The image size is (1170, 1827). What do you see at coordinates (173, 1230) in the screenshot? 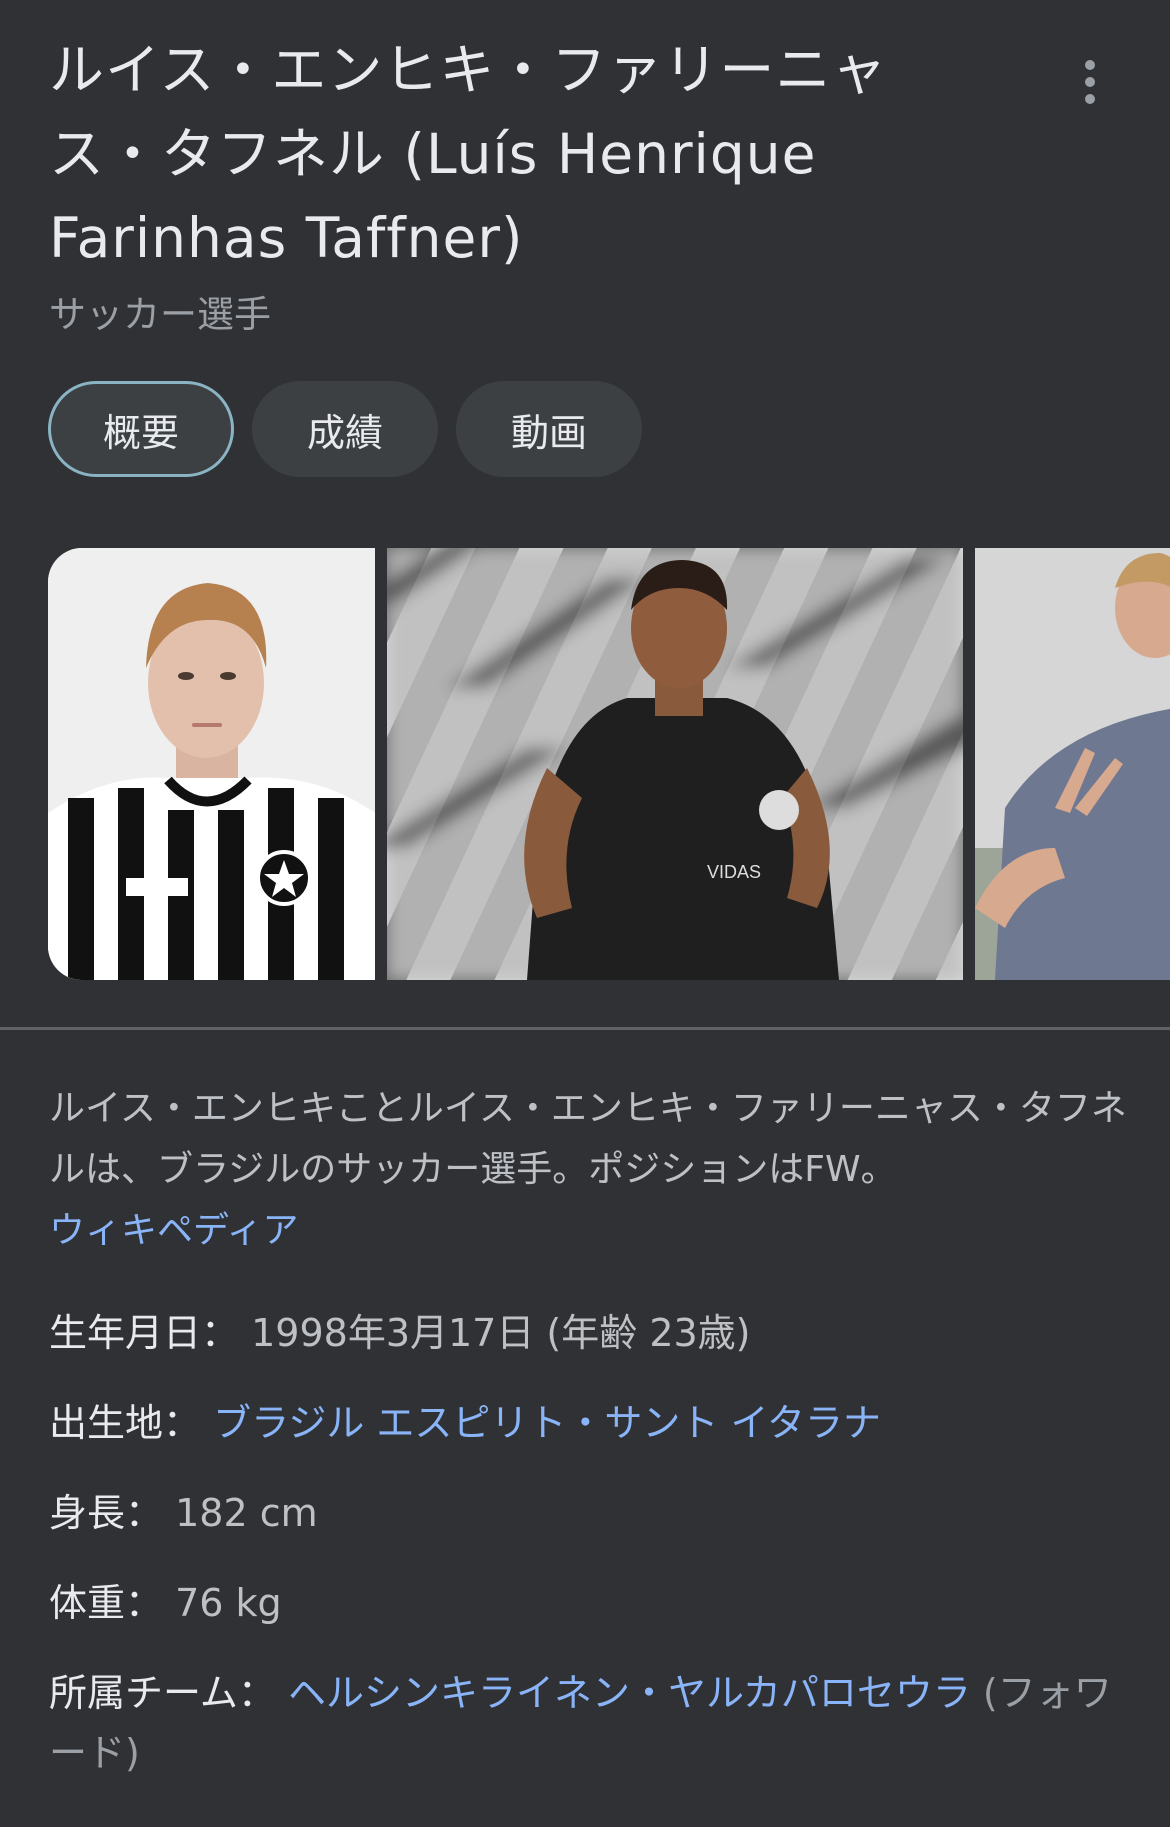
I see `wikipedia-link: ウィキペディア` at bounding box center [173, 1230].